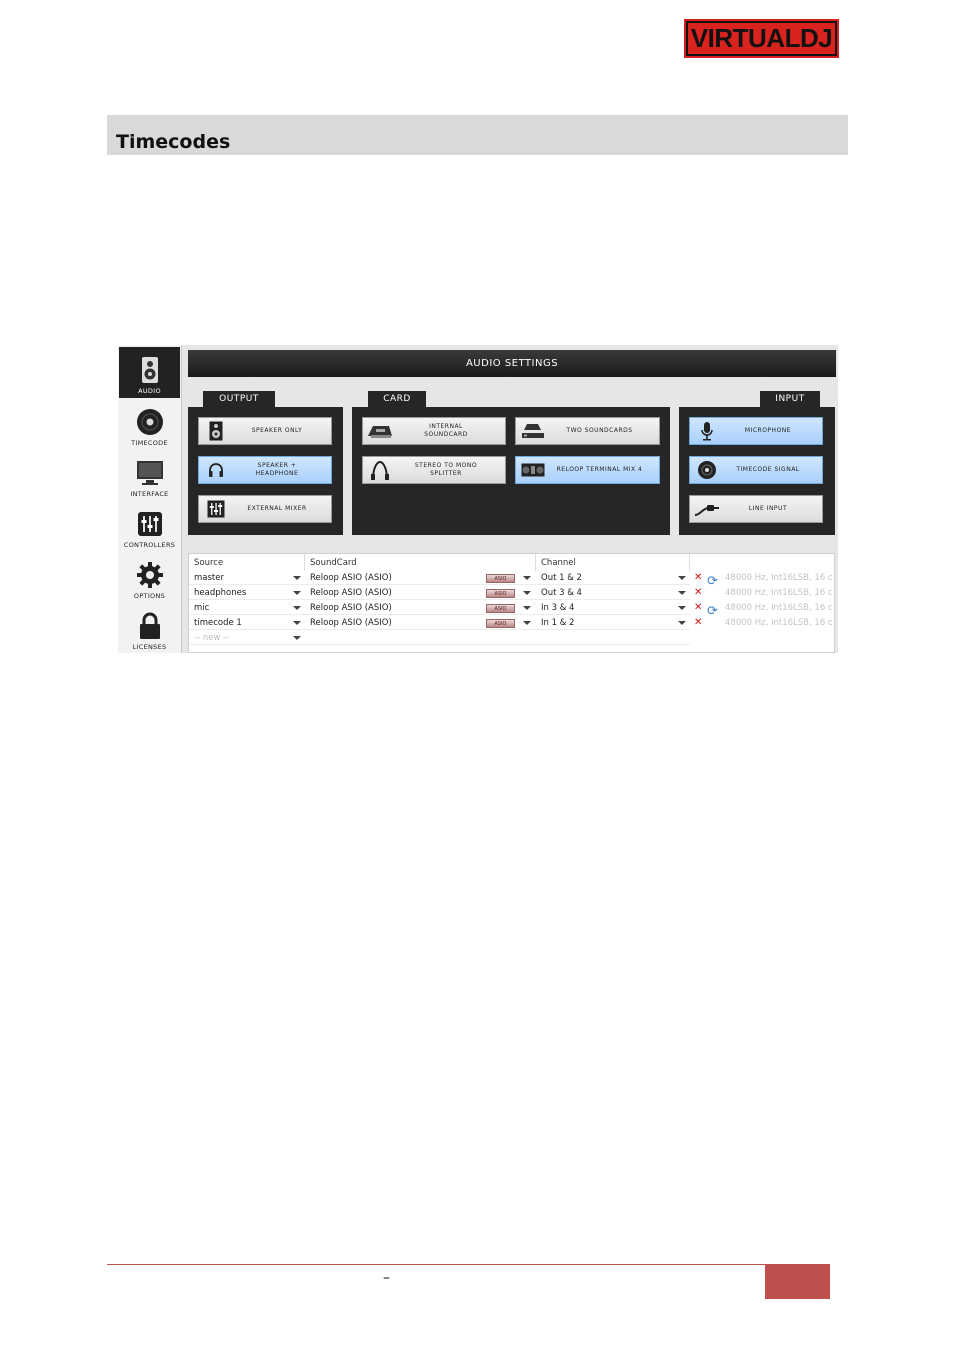 This screenshot has width=954, height=1349. I want to click on option-label: SPEAKER ONLY, so click(277, 430).